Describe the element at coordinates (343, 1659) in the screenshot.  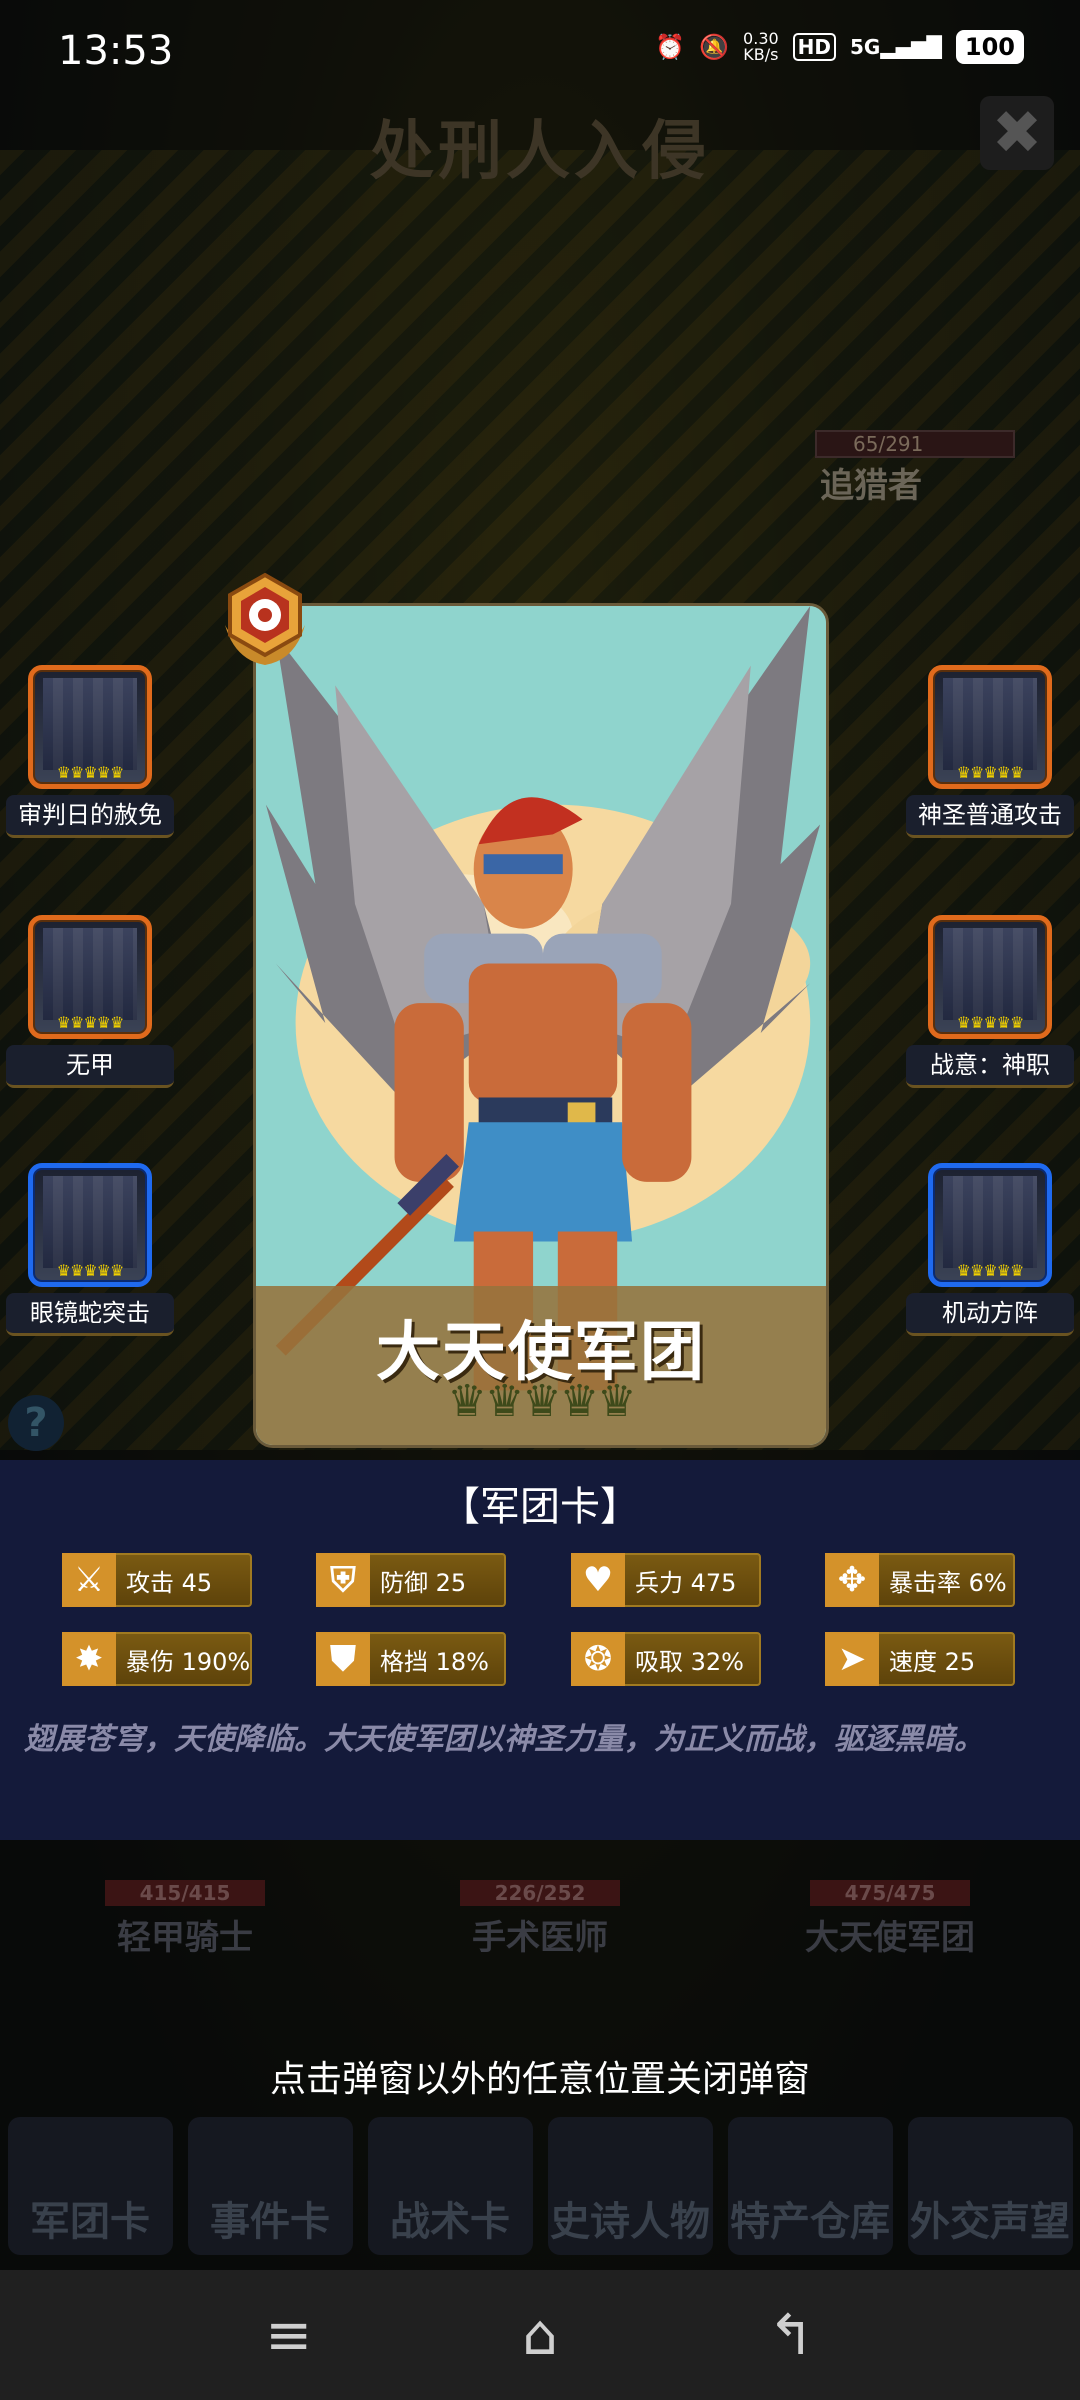
I see `block-icon: ⛊` at that location.